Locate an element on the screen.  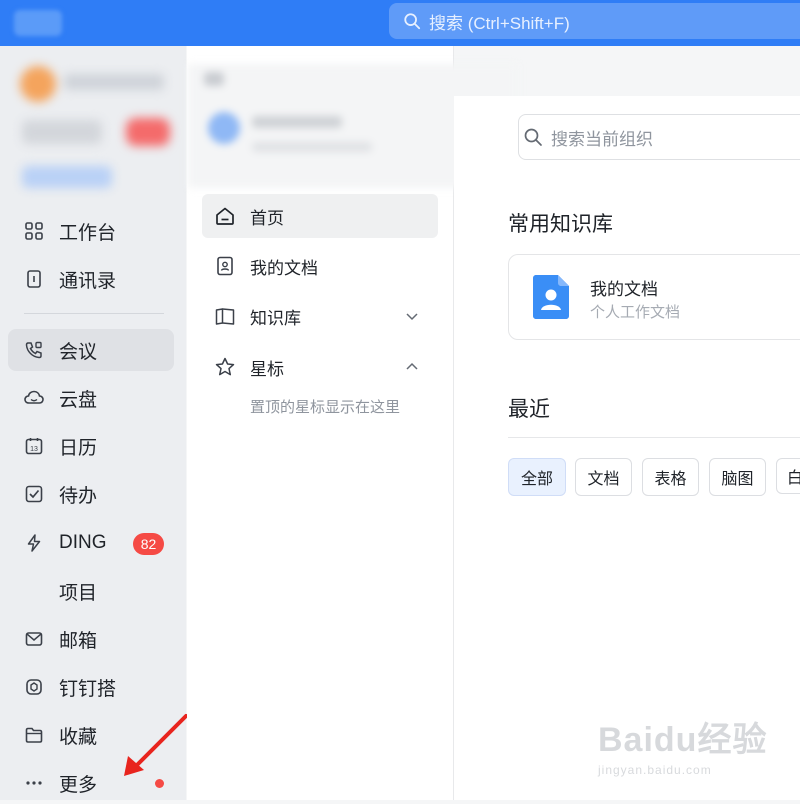
panel-item-my-docs: 我的文档 is located at coordinates (320, 266).